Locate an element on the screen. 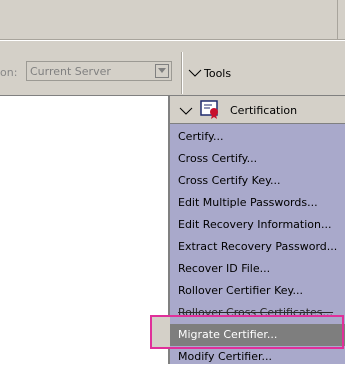  toolbar-separator-highlight is located at coordinates (182, 73).